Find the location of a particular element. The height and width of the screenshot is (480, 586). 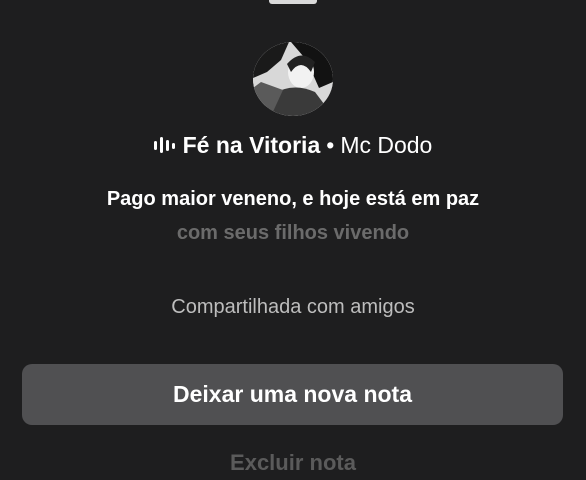

avatar-photo is located at coordinates (293, 79).